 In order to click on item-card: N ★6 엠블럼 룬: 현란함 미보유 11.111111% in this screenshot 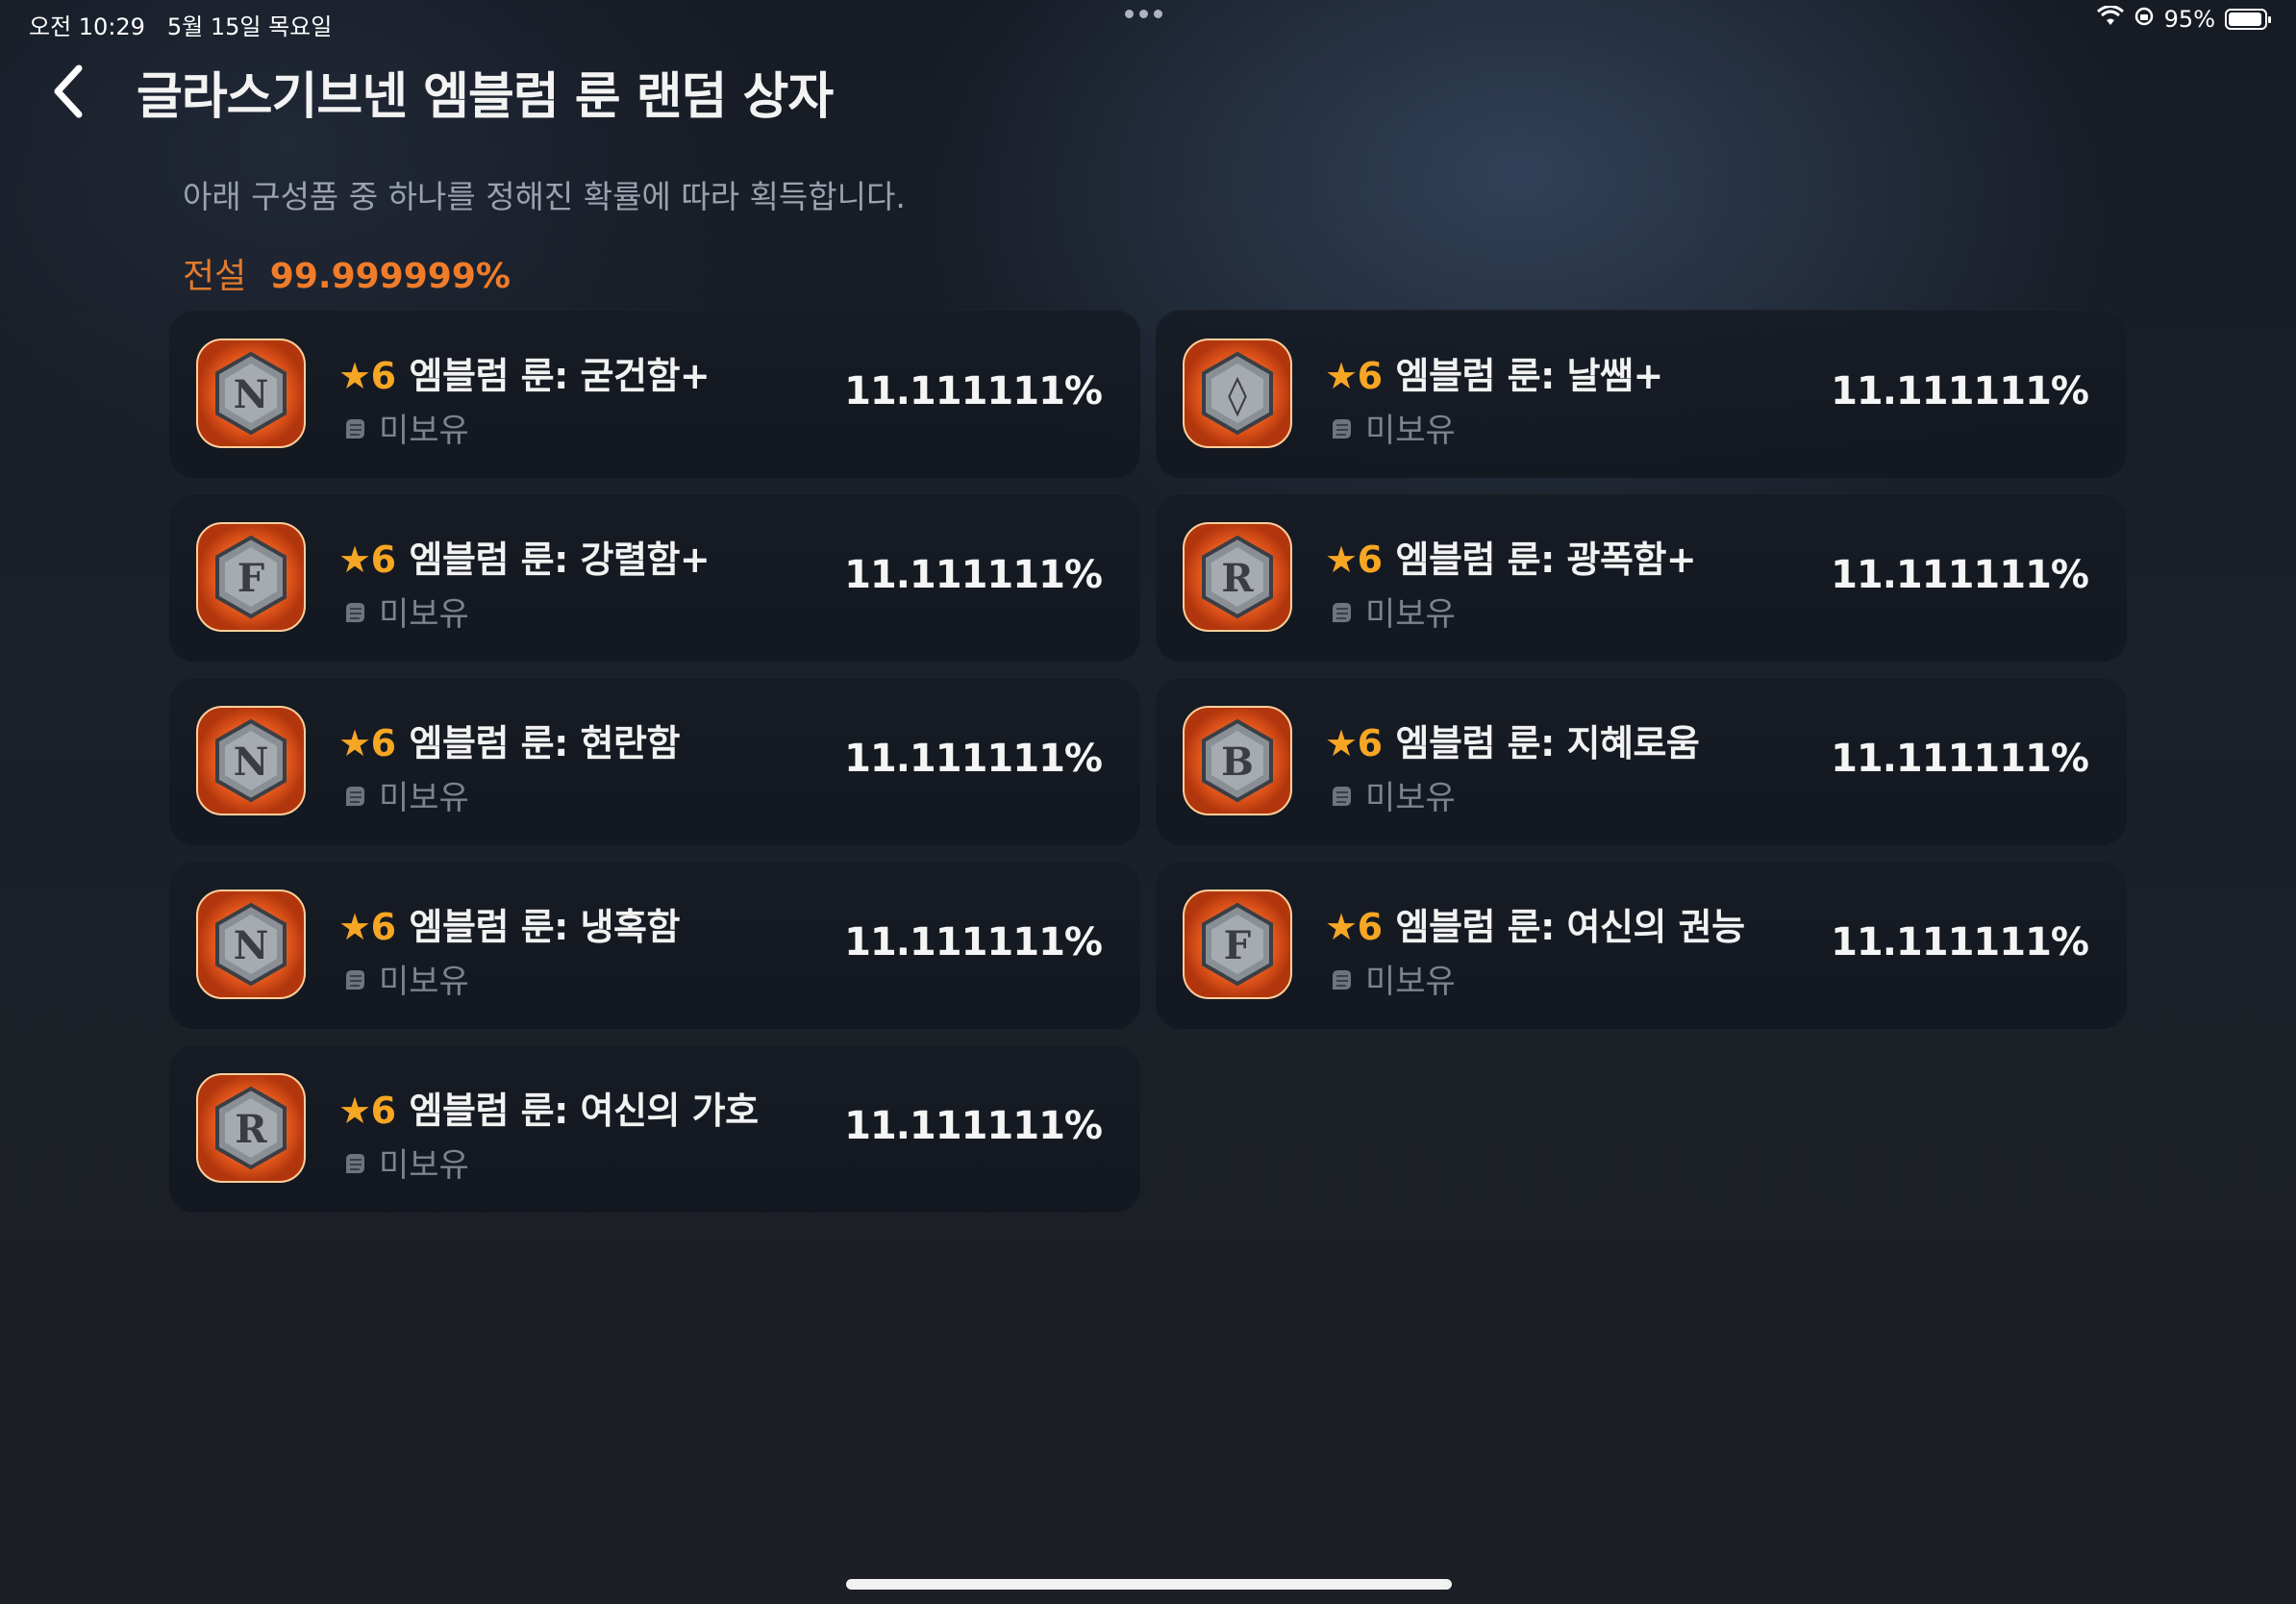, I will do `click(654, 761)`.